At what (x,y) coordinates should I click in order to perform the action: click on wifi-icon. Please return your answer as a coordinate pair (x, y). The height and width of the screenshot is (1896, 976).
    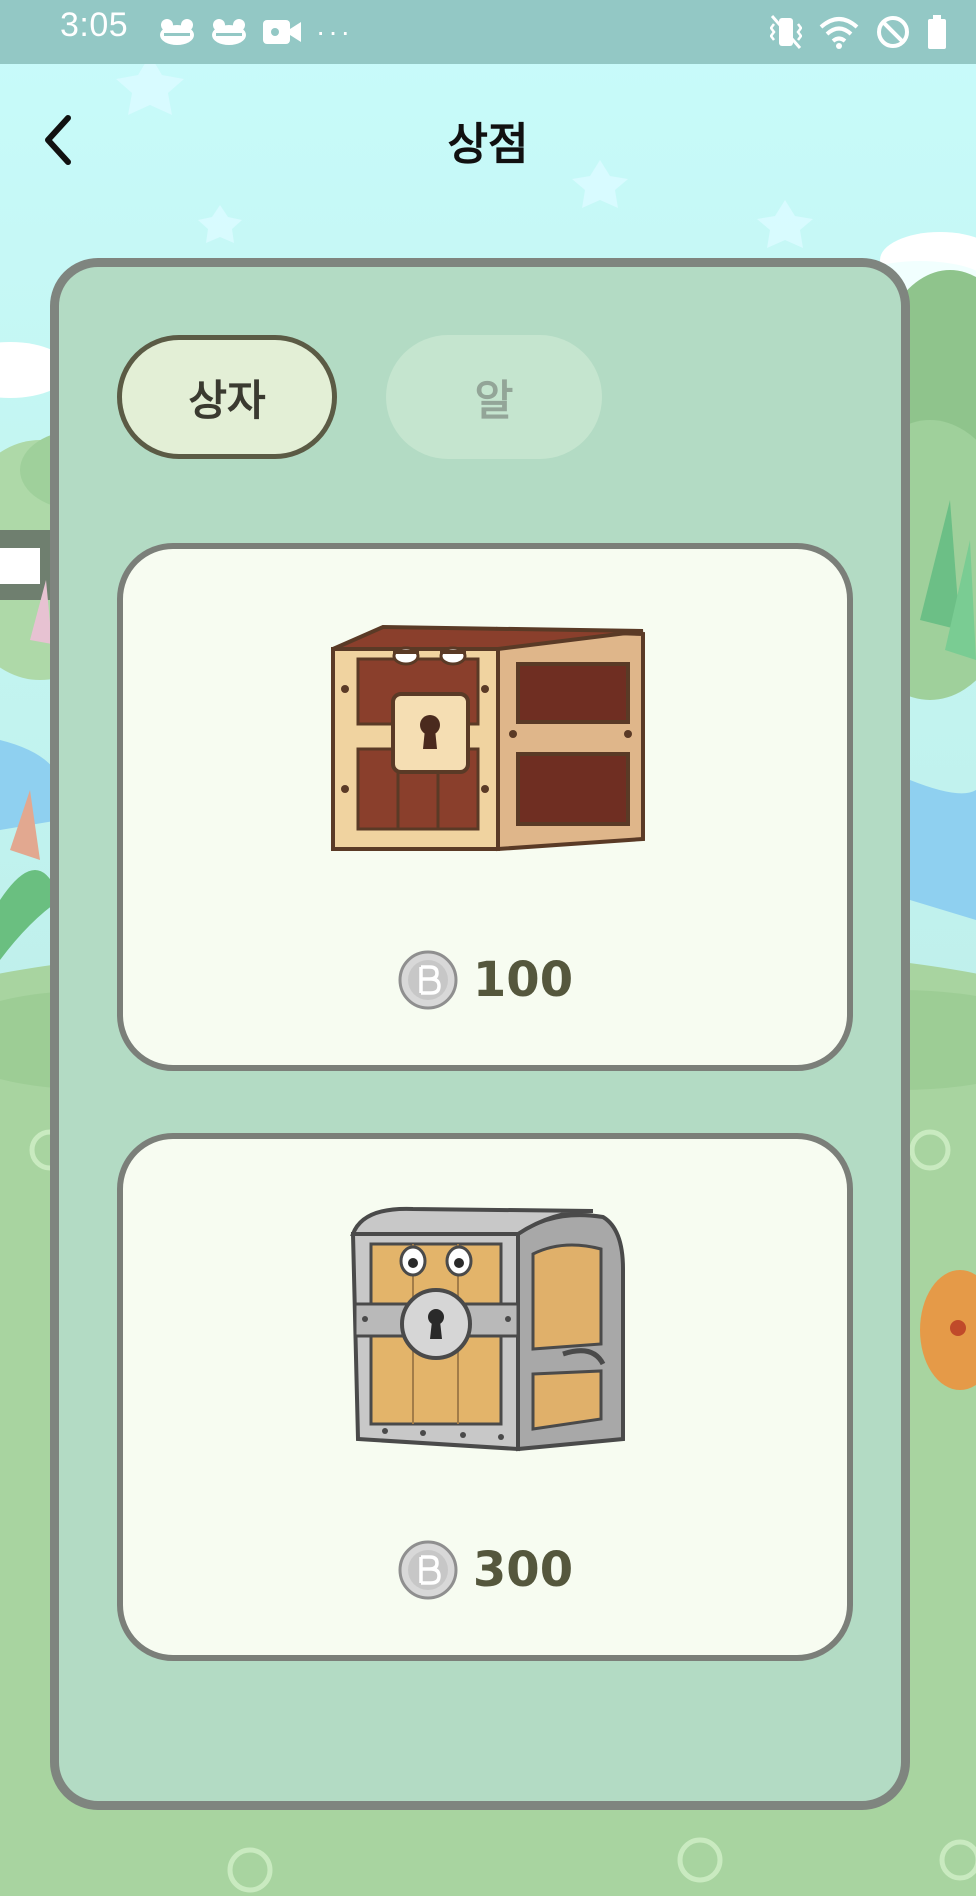
    Looking at the image, I should click on (839, 33).